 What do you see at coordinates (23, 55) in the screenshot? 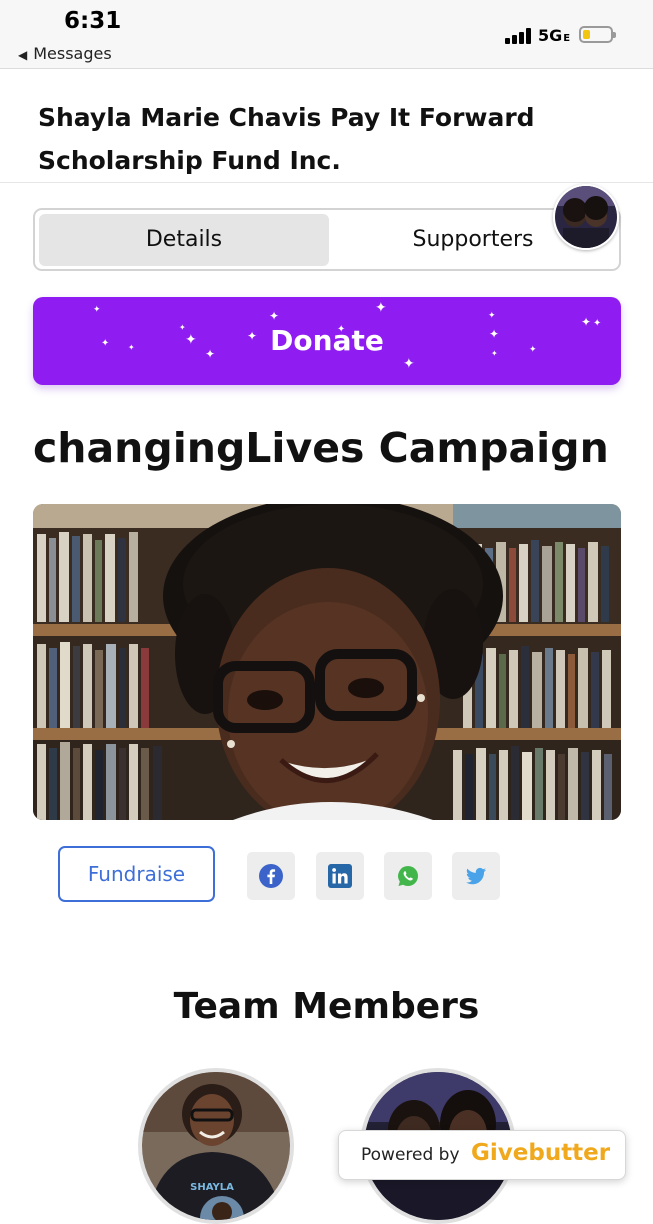
I see `back-arrow-icon: ◀` at bounding box center [23, 55].